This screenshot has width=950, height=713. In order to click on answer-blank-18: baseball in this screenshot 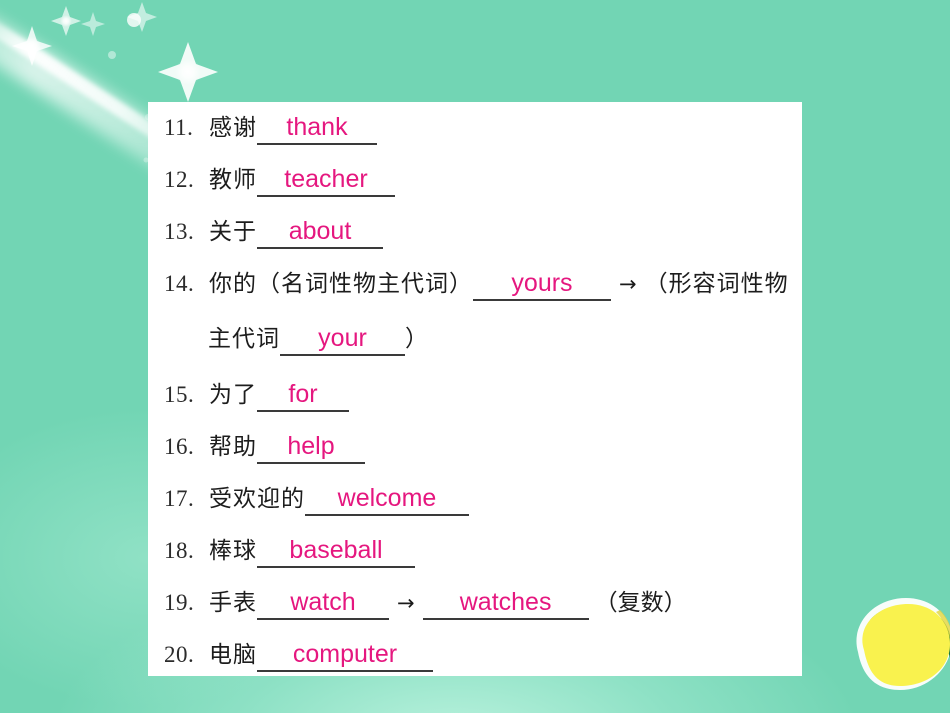, I will do `click(336, 553)`.